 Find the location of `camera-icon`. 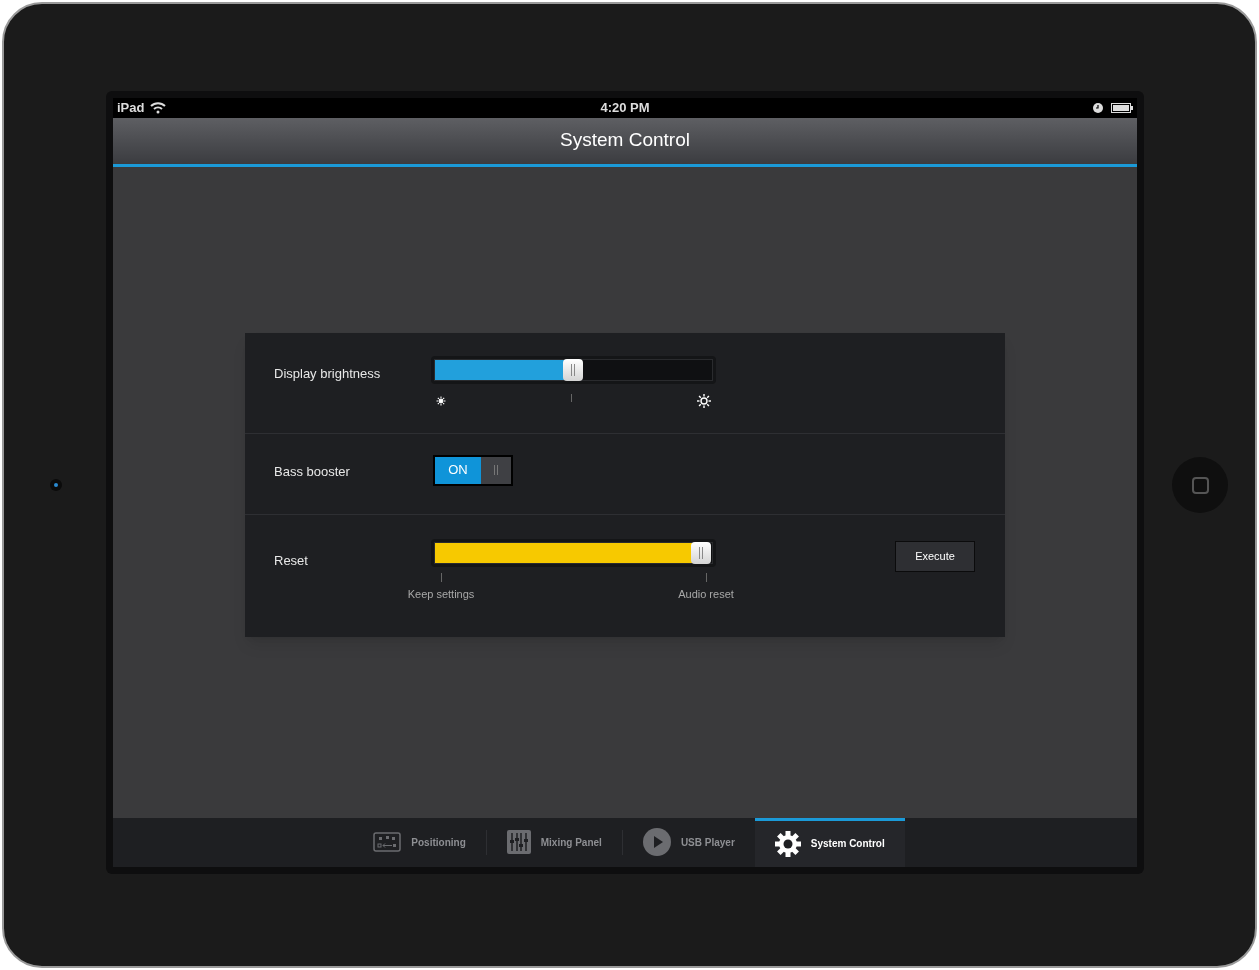

camera-icon is located at coordinates (56, 485).